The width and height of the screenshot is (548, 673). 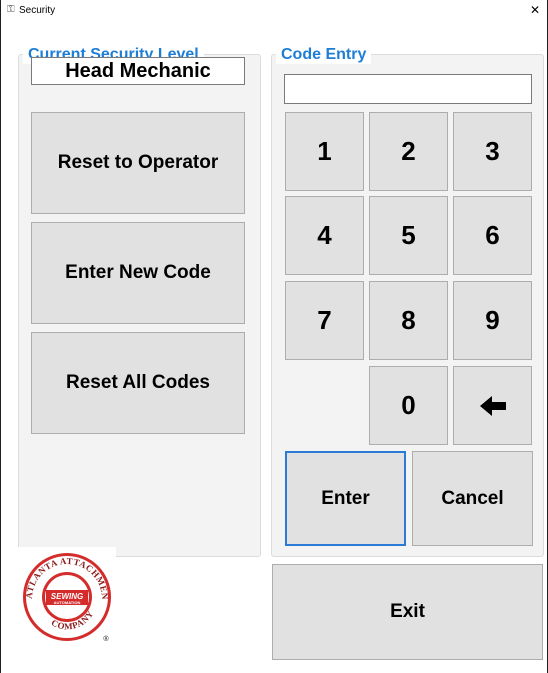 I want to click on key-3: 3, so click(x=492, y=151).